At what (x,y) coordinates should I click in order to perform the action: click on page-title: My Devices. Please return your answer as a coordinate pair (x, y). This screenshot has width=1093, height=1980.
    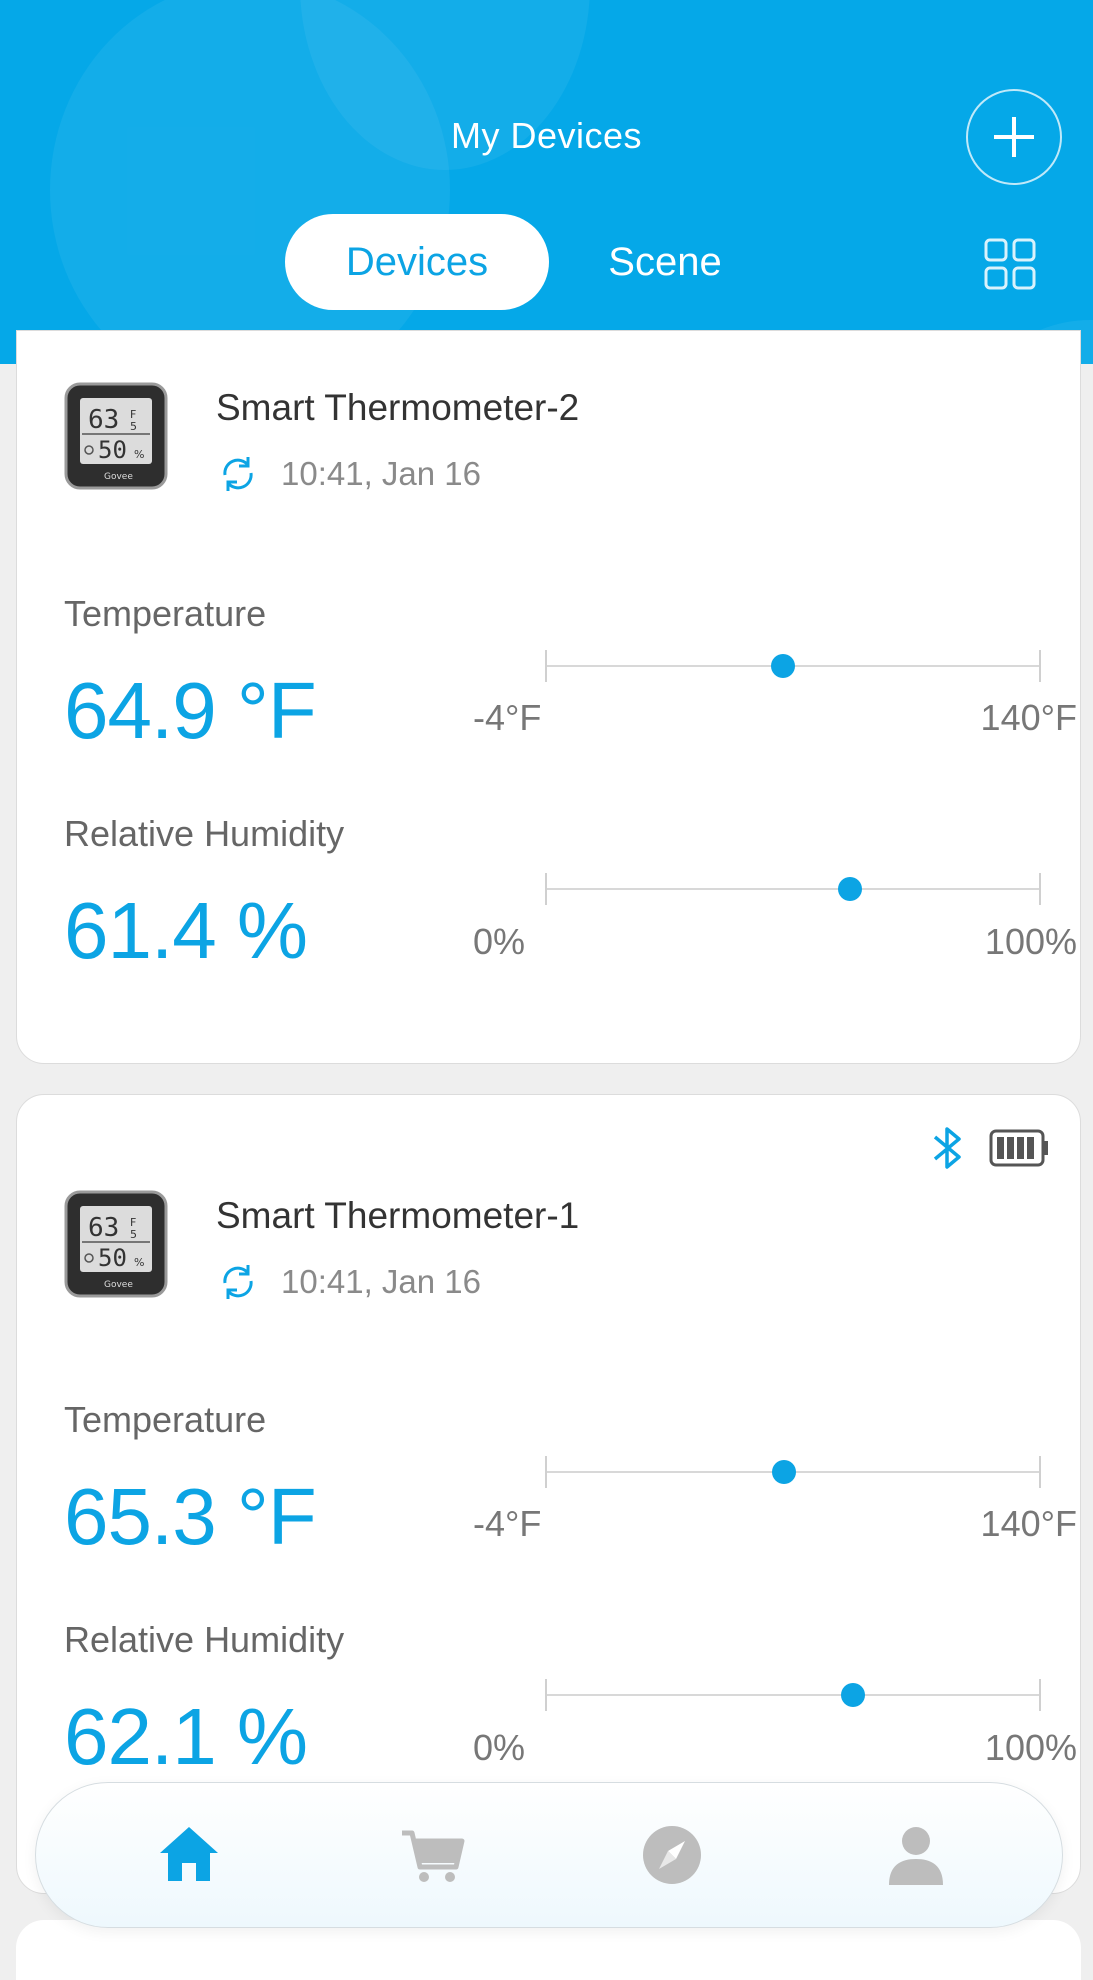
    Looking at the image, I should click on (546, 135).